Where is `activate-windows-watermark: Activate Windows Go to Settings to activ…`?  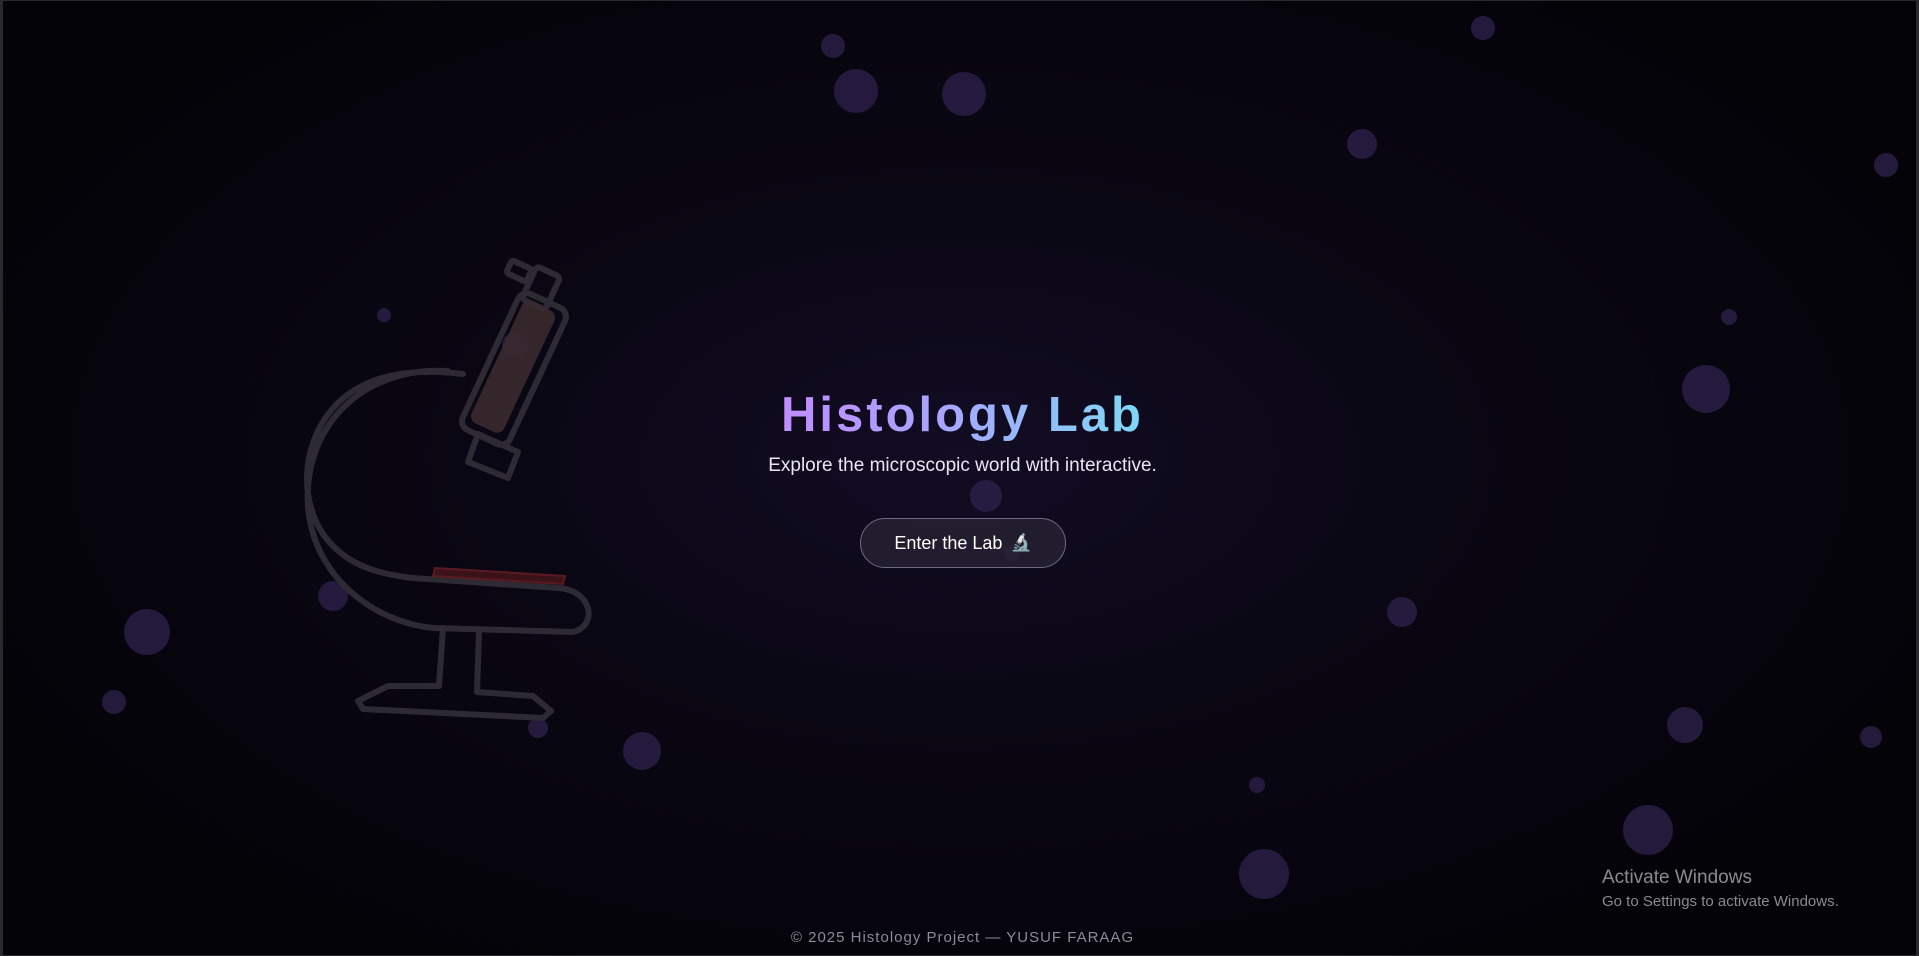 activate-windows-watermark: Activate Windows Go to Settings to activ… is located at coordinates (1720, 888).